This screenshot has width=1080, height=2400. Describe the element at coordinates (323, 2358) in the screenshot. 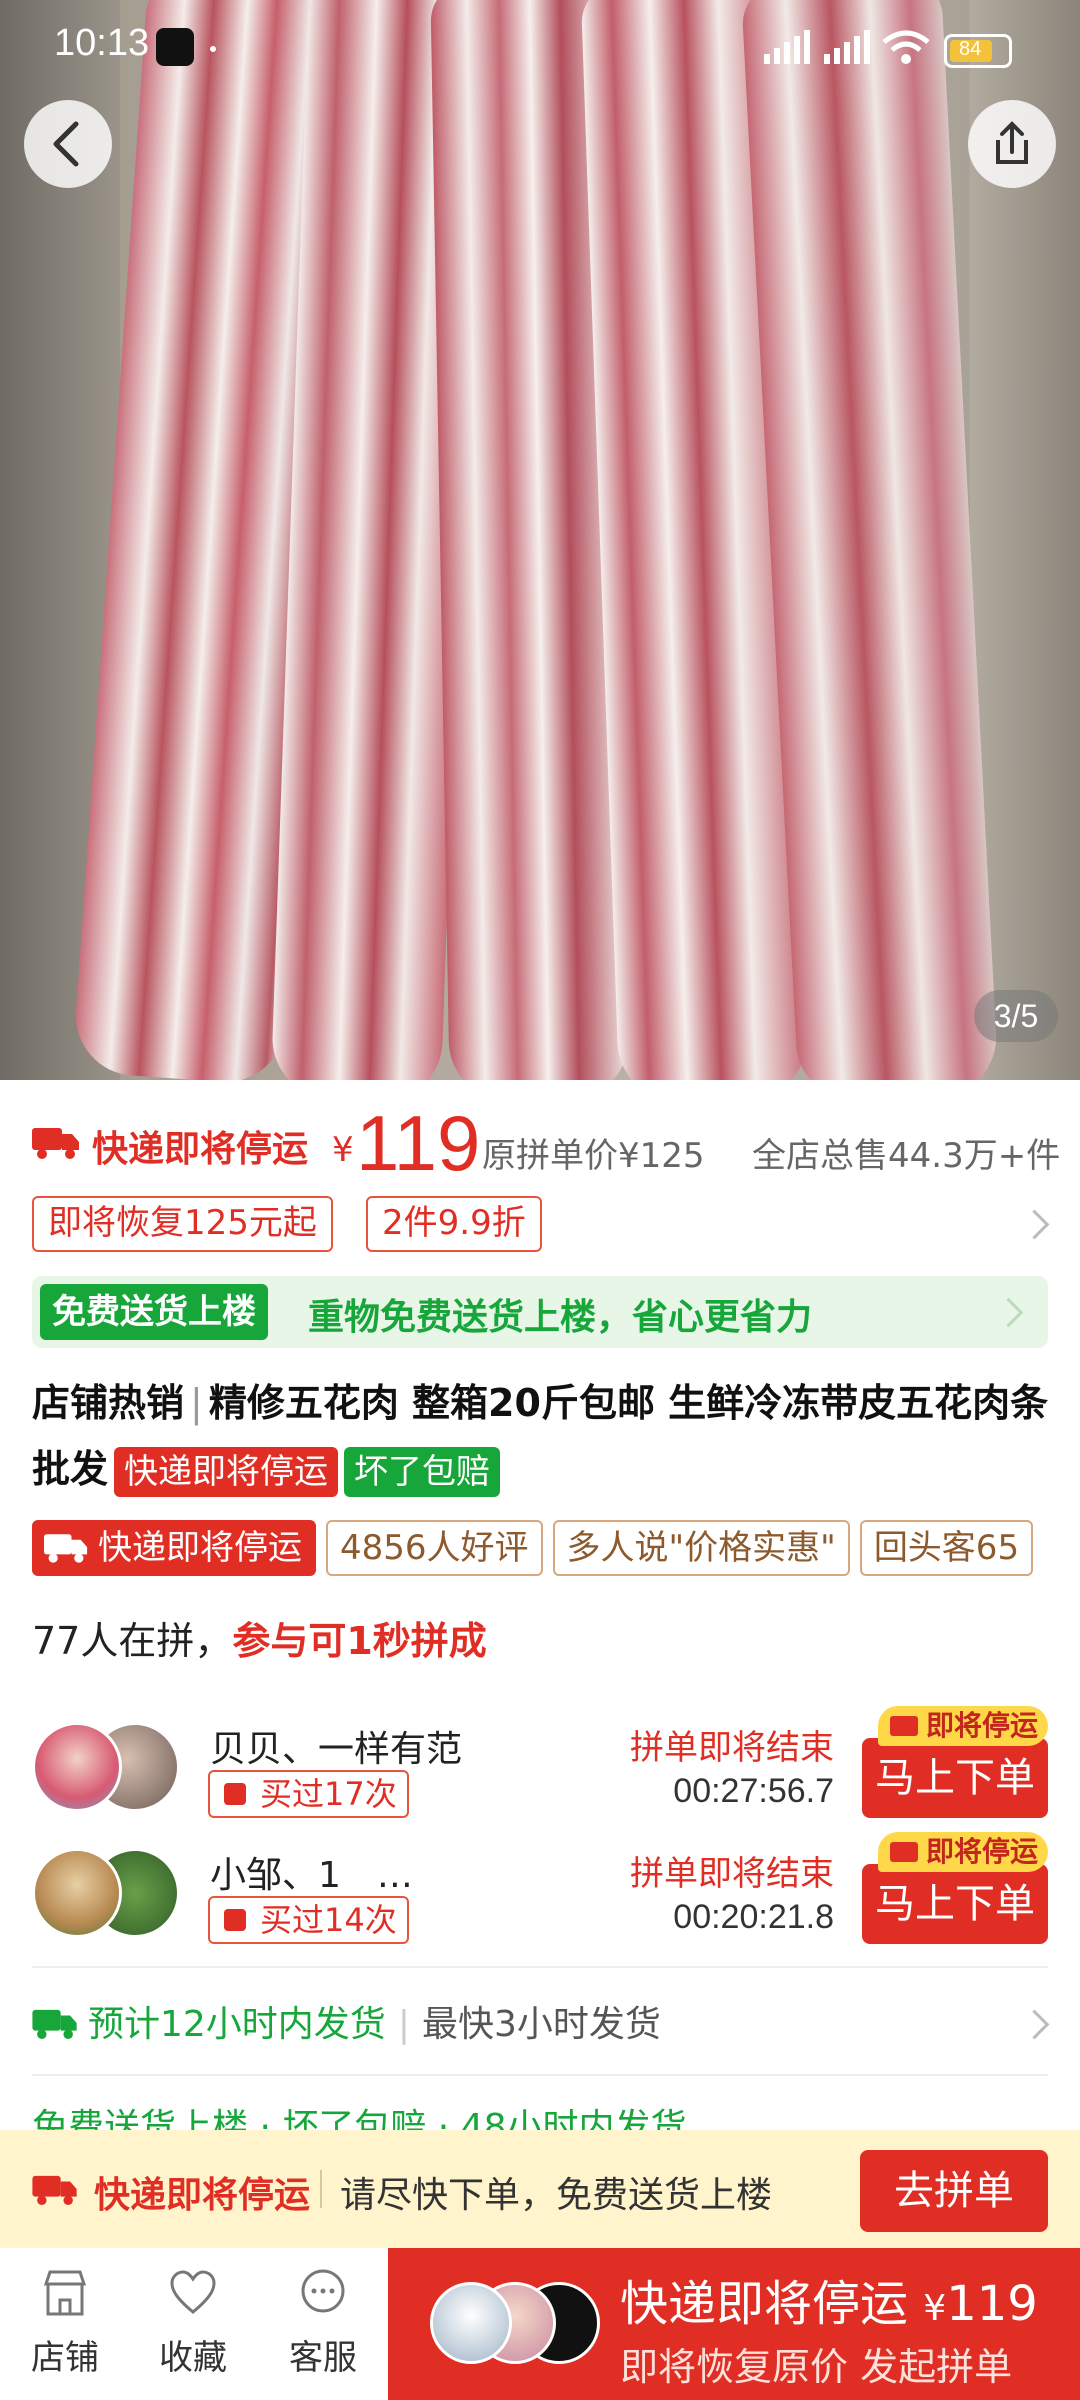

I see `service-label: 客服` at that location.